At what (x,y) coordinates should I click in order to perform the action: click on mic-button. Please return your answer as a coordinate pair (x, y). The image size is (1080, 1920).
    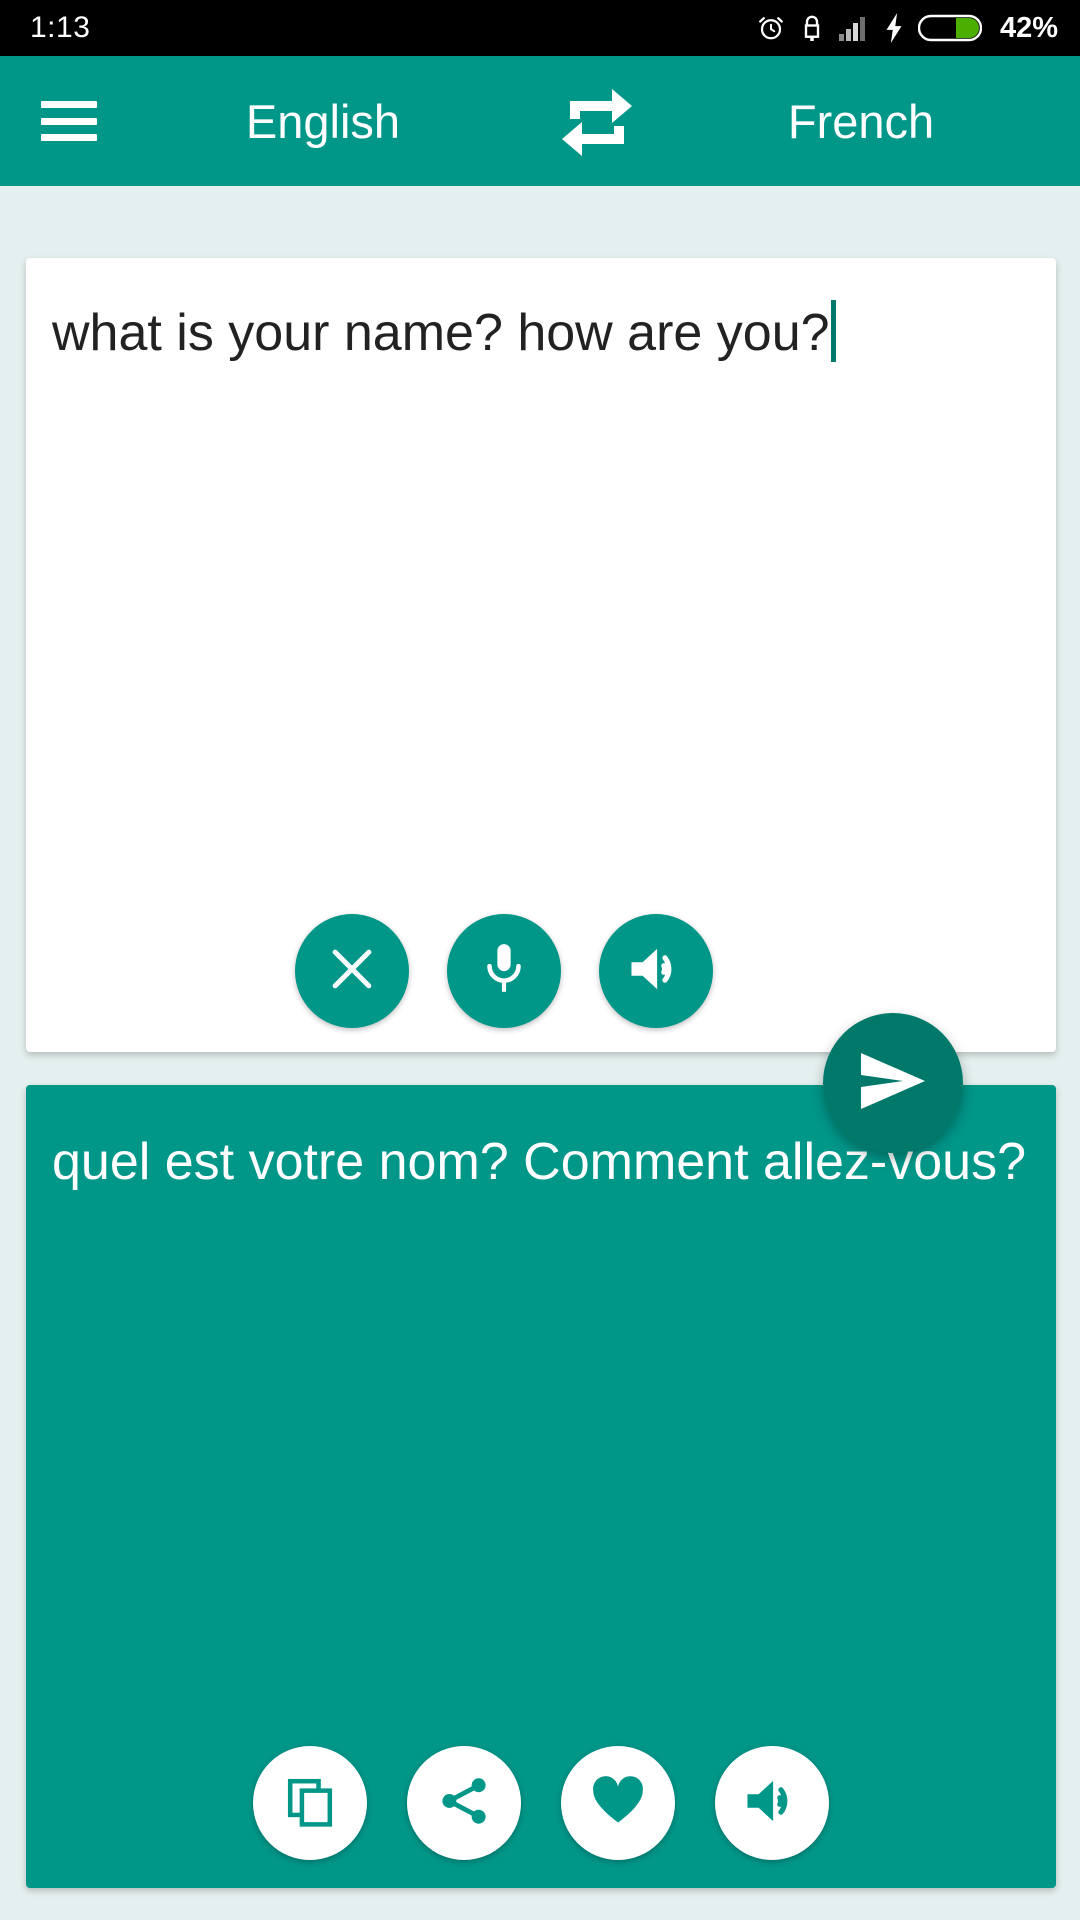
    Looking at the image, I should click on (504, 971).